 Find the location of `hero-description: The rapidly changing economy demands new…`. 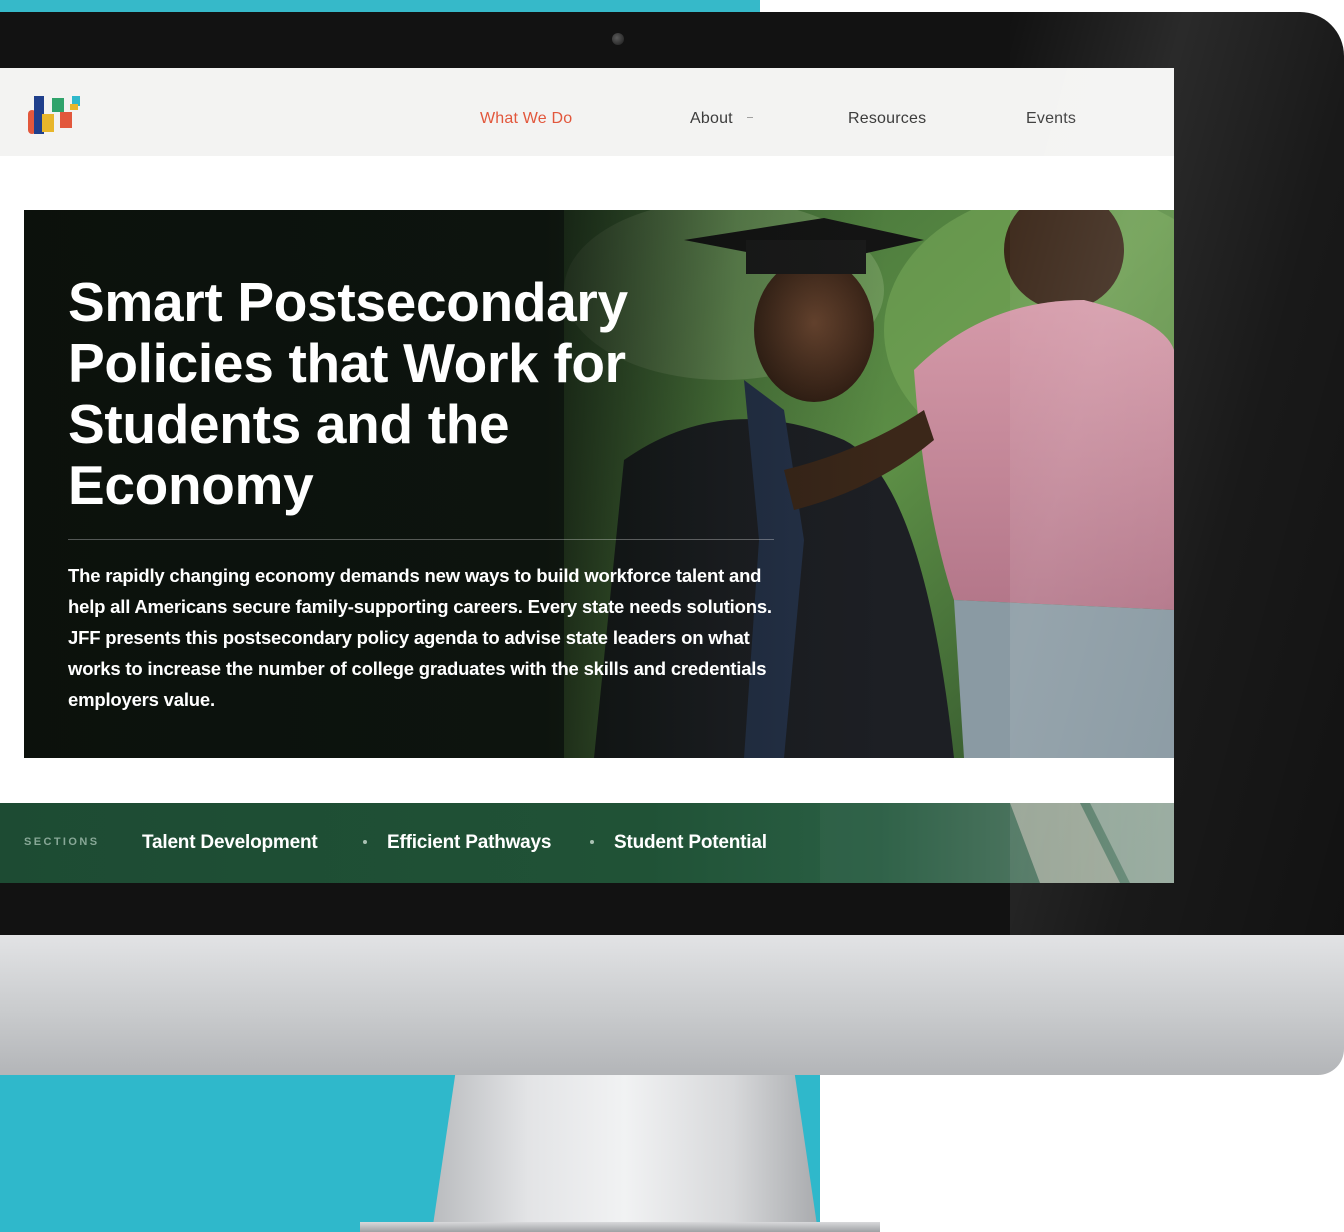

hero-description: The rapidly changing economy demands new… is located at coordinates (420, 637).